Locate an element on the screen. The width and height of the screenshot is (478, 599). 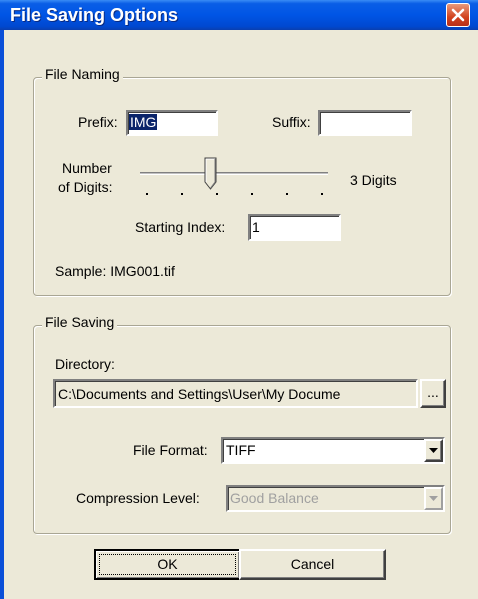
compression-level-label: Compression Level: is located at coordinates (138, 498).